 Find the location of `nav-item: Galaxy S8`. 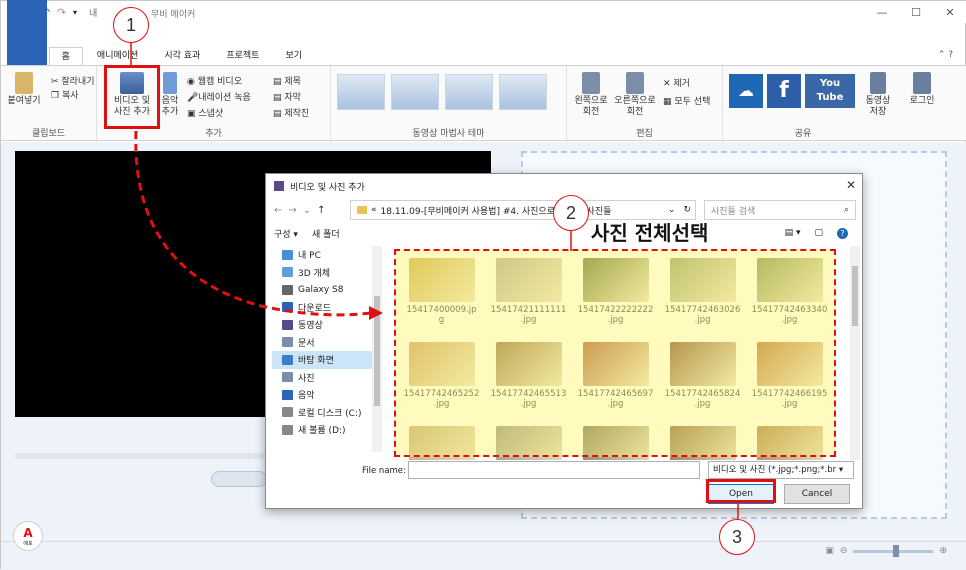

nav-item: Galaxy S8 is located at coordinates (326, 290).